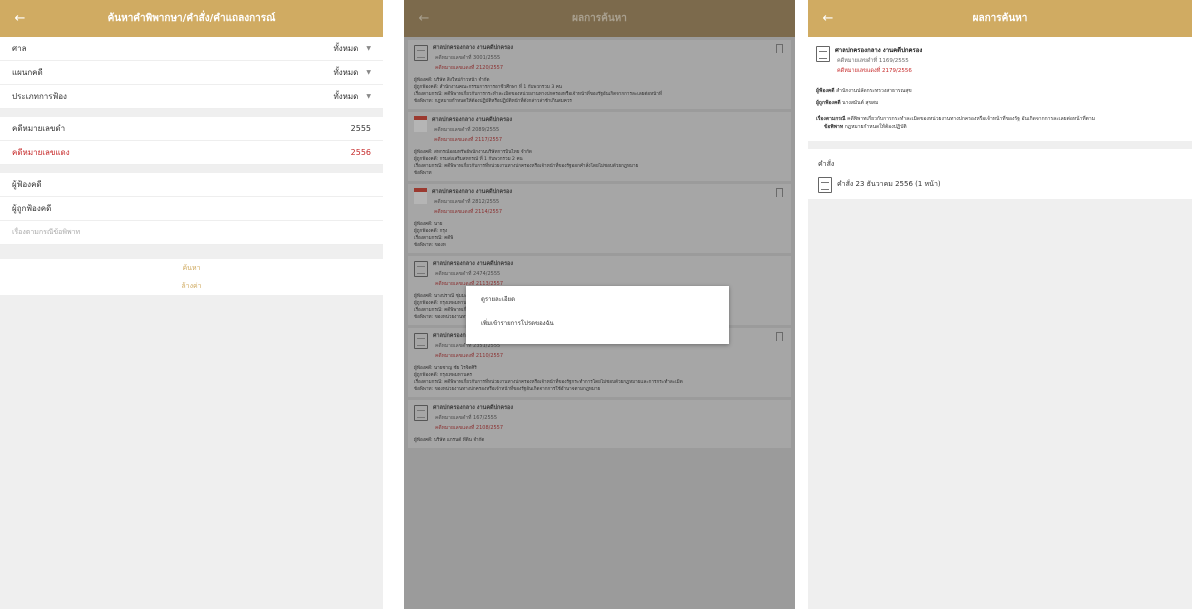 This screenshot has height=609, width=1192. I want to click on black-case-number-field: คดีหมายเลขดำ 2555, so click(191, 129).